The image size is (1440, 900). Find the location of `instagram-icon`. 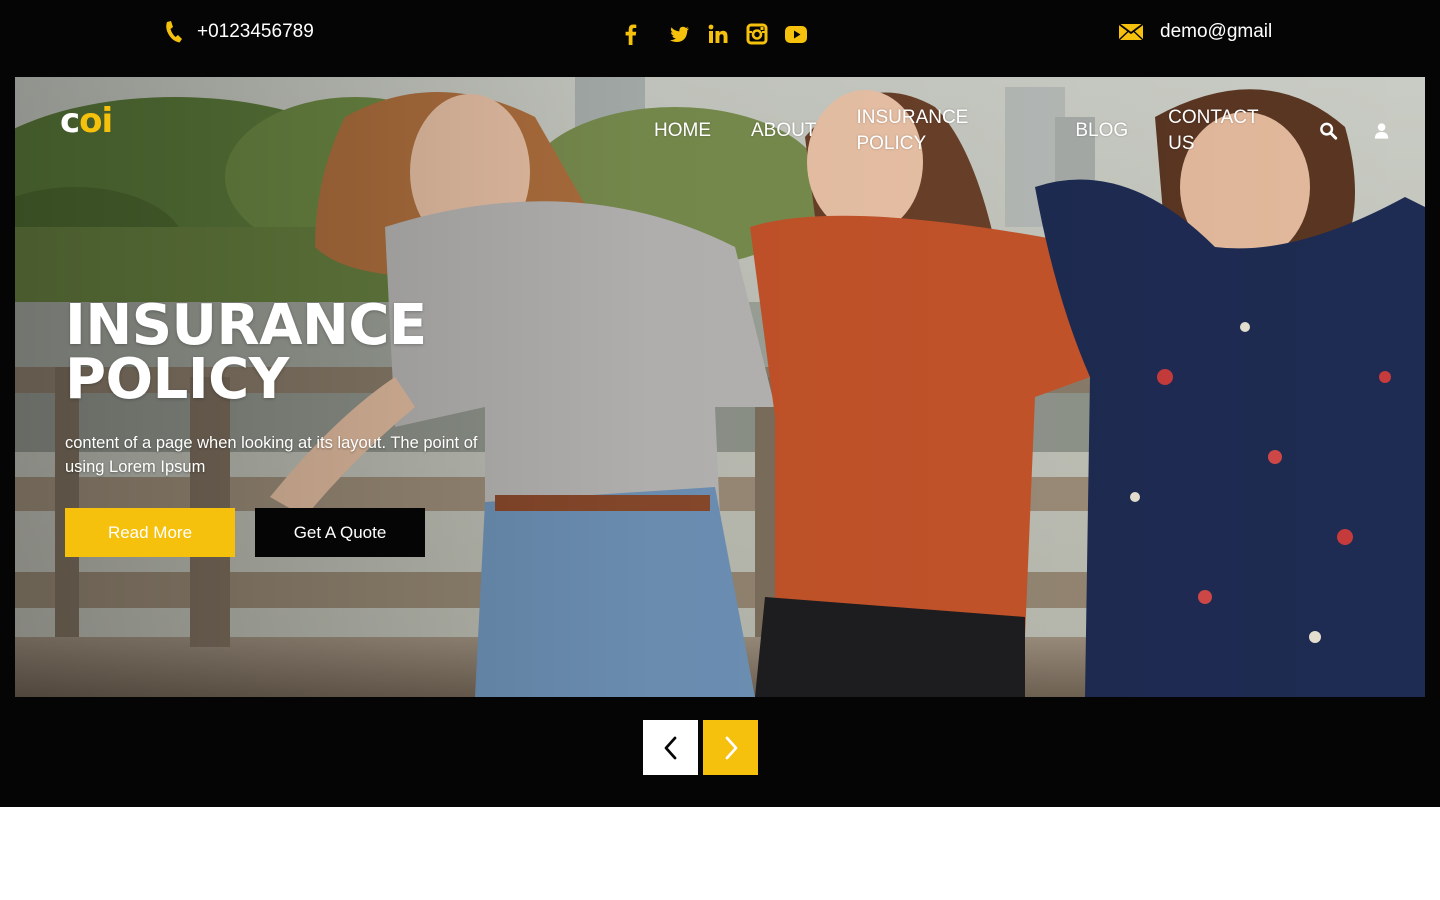

instagram-icon is located at coordinates (757, 34).